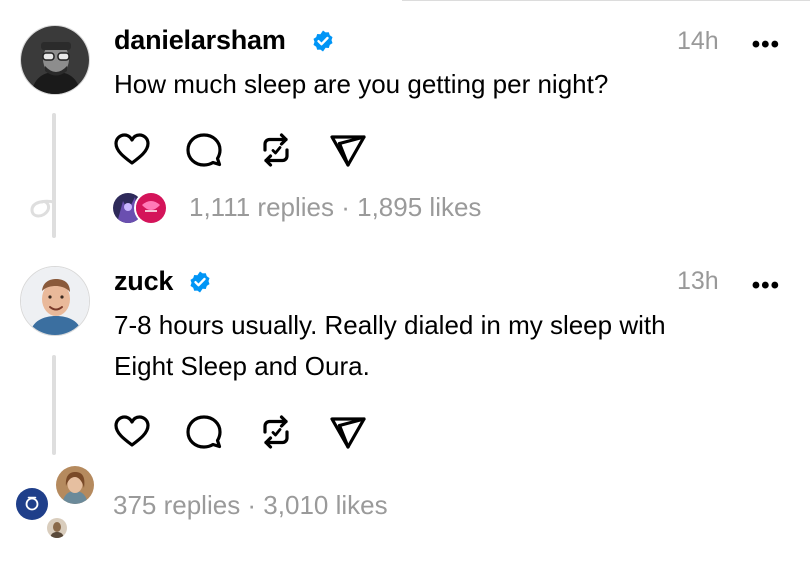  I want to click on username: danielarsham, so click(200, 40).